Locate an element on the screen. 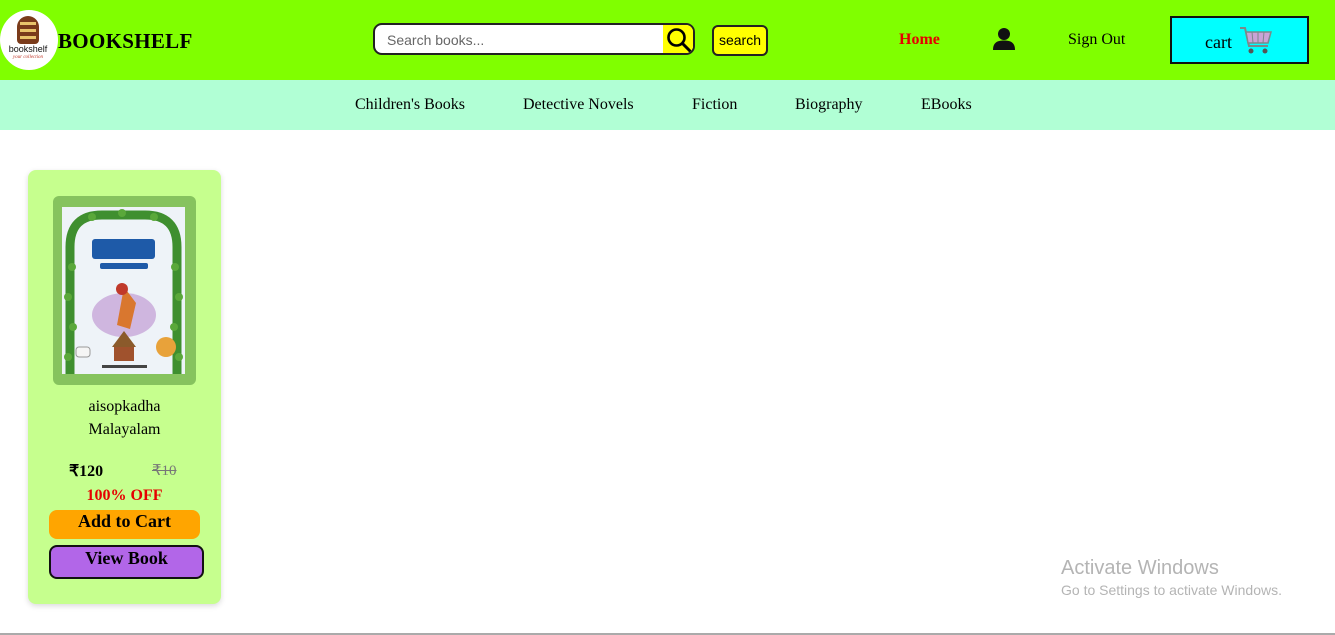 This screenshot has height=635, width=1335. shopping-cart-icon is located at coordinates (1256, 42).